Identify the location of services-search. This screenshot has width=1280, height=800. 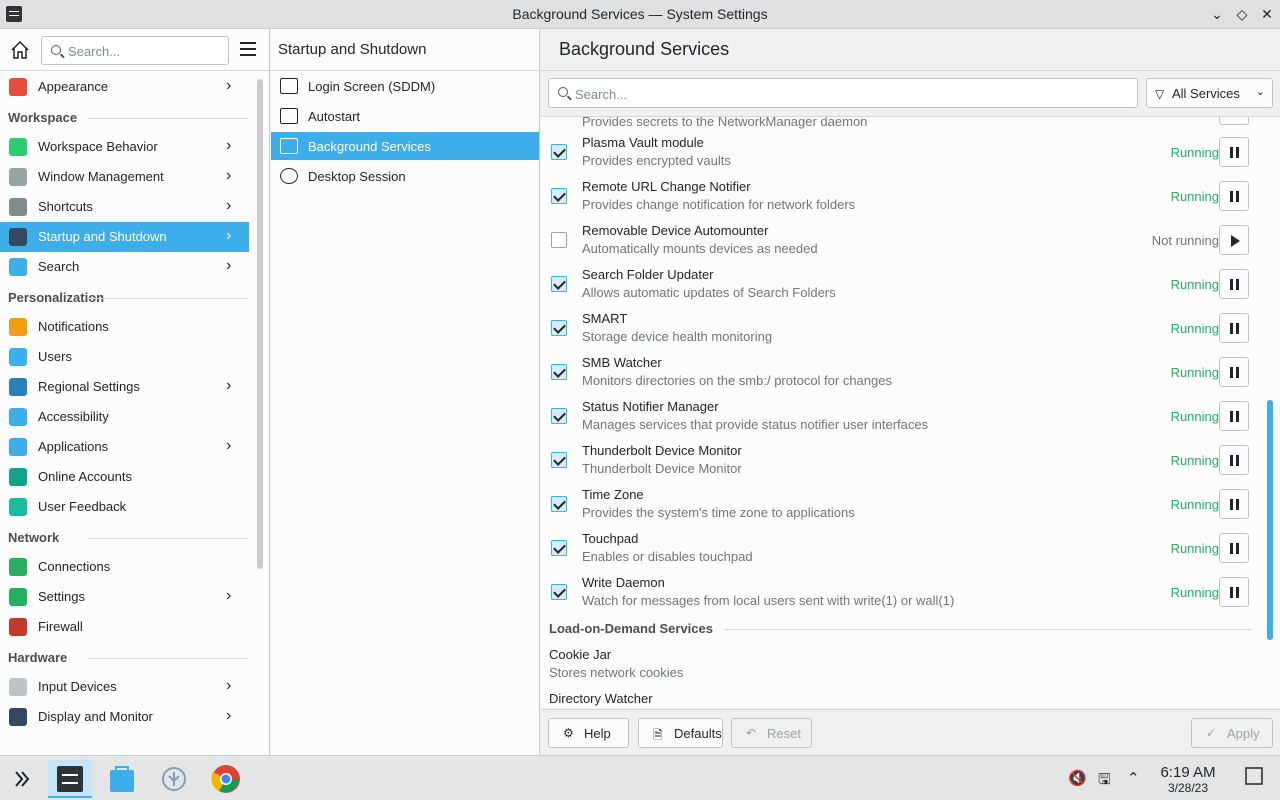
(843, 93).